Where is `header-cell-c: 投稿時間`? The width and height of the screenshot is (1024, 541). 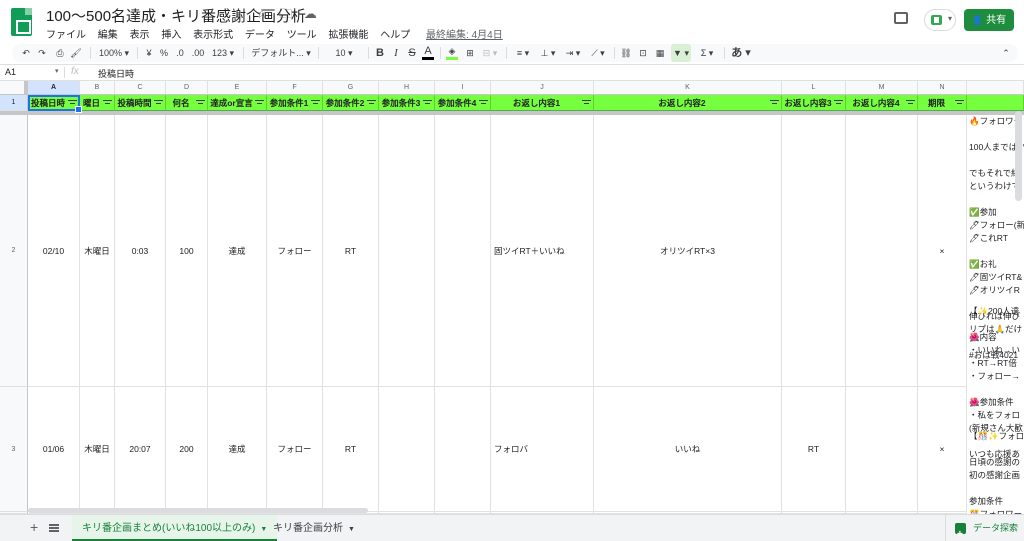
header-cell-c: 投稿時間 is located at coordinates (140, 103).